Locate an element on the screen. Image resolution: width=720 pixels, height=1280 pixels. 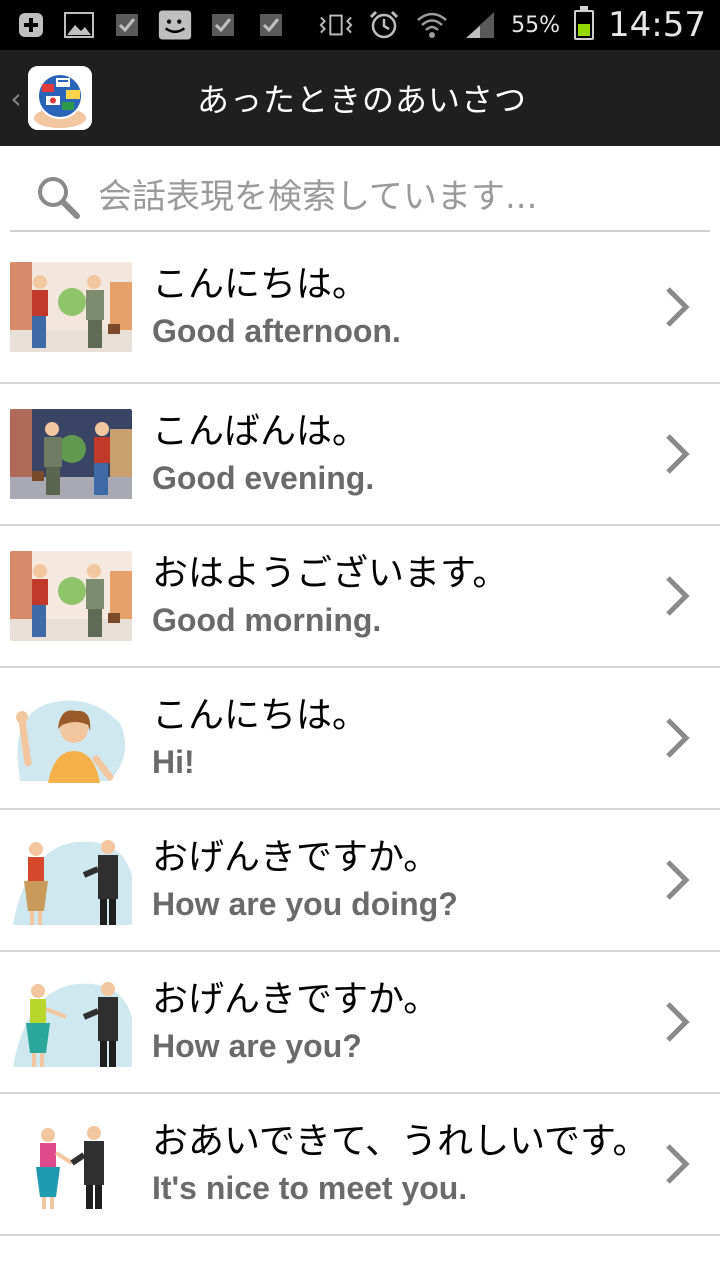
list-item: こんばんは。 Good evening. is located at coordinates (360, 455).